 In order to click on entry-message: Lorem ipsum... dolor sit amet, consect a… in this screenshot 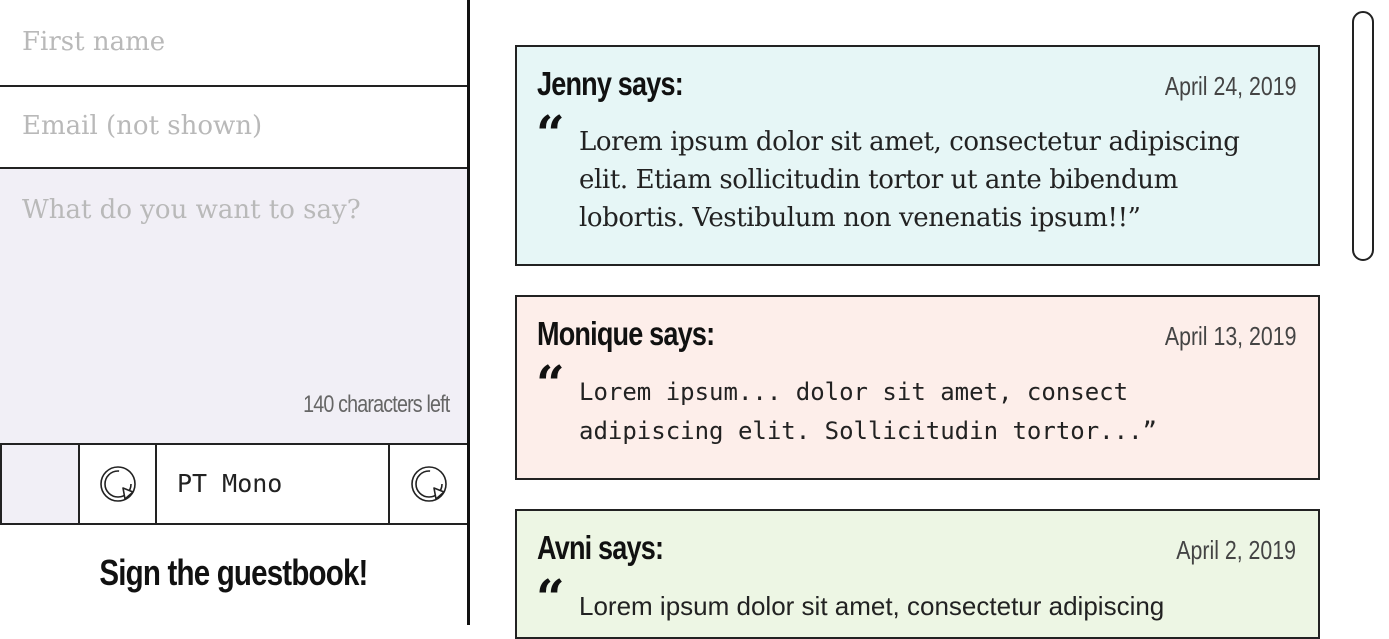, I will do `click(868, 411)`.